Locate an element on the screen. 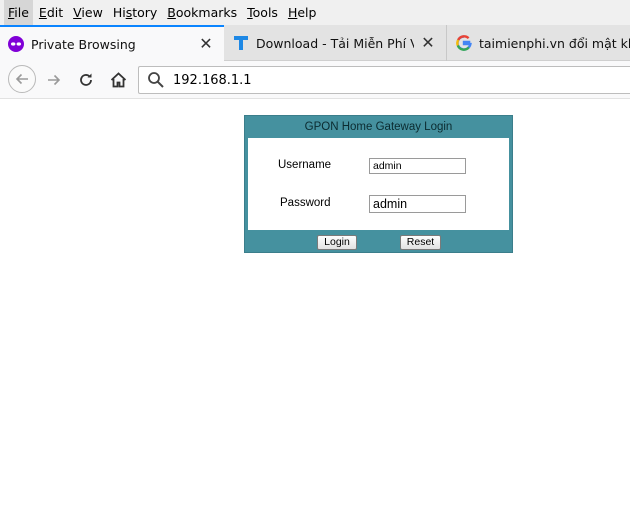 This screenshot has width=630, height=506. tab-google: taimienphi.vn đổi mật khẩu is located at coordinates (539, 43).